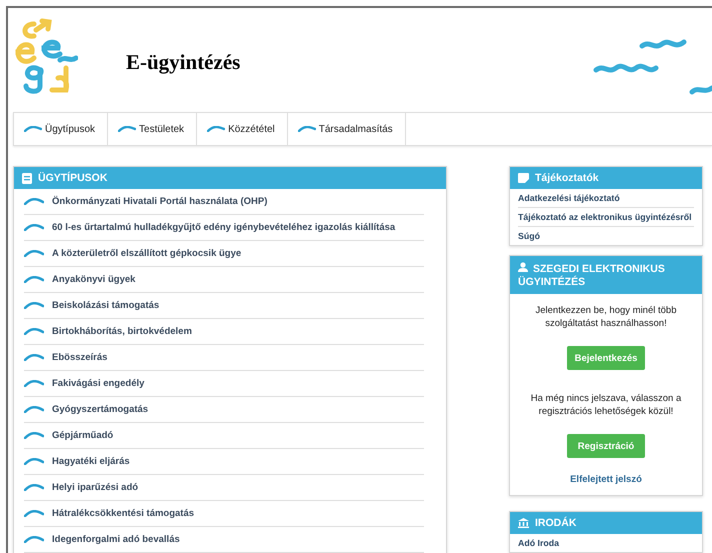 This screenshot has width=712, height=553. I want to click on site-title: E-ügyintézés, so click(183, 62).